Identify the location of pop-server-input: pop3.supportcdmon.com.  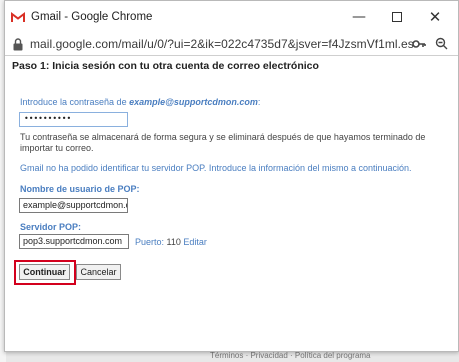
(74, 241).